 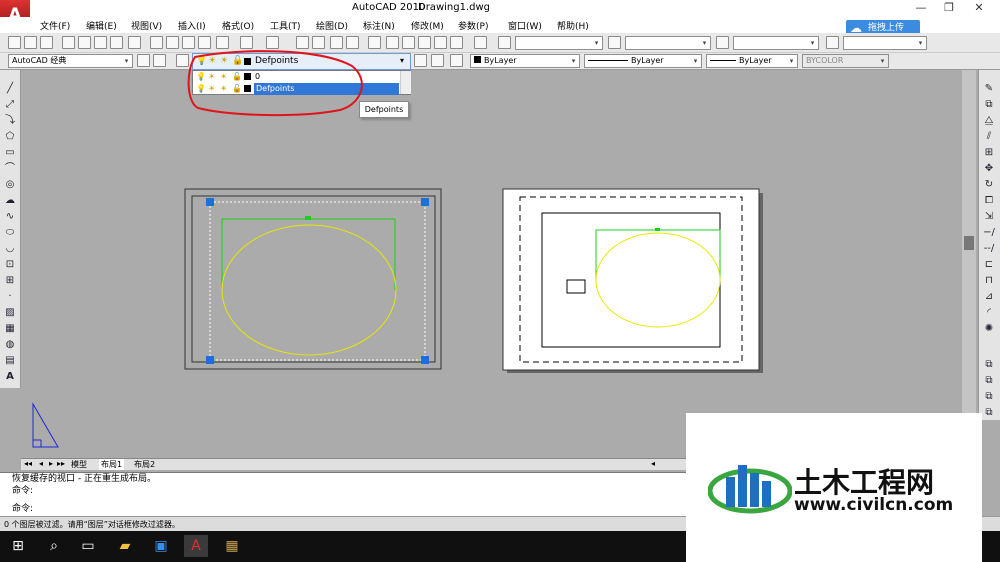 What do you see at coordinates (18, 546) in the screenshot?
I see `windows-start-icon: ⊞` at bounding box center [18, 546].